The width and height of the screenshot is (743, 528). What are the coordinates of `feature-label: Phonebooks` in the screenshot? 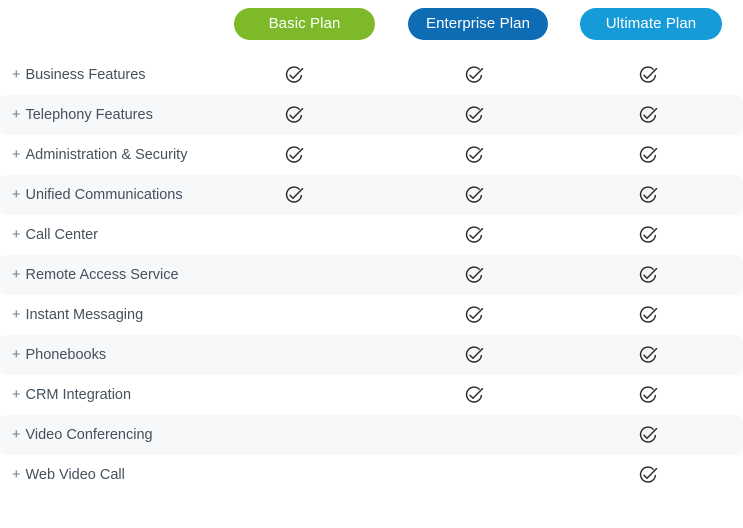 It's located at (66, 355).